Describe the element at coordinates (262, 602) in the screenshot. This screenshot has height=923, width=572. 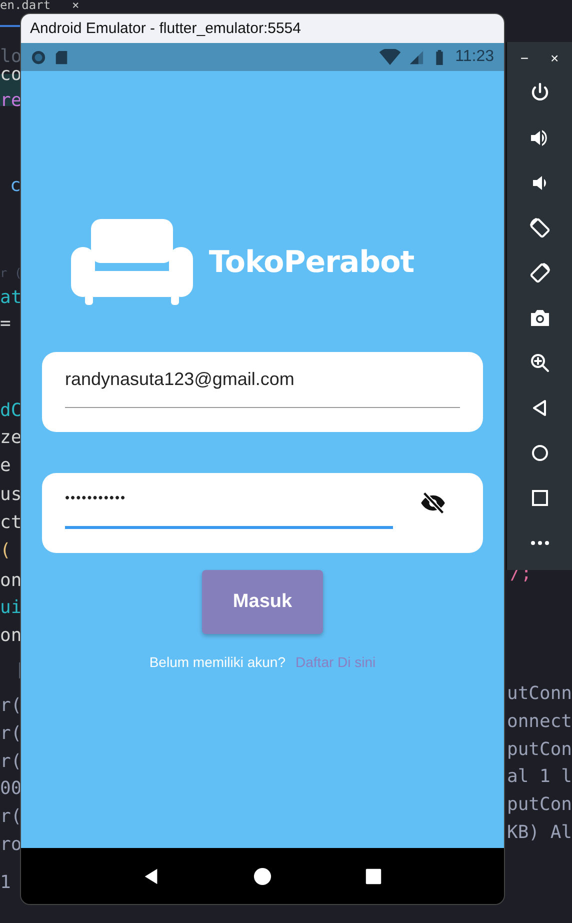
I see `login-button: Masuk` at that location.